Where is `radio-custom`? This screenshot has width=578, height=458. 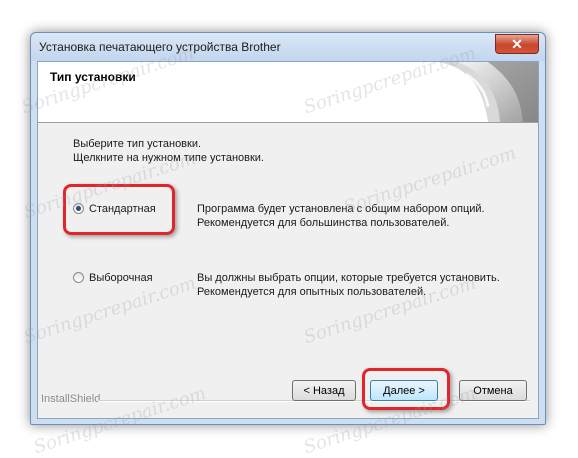
radio-custom is located at coordinates (78, 277).